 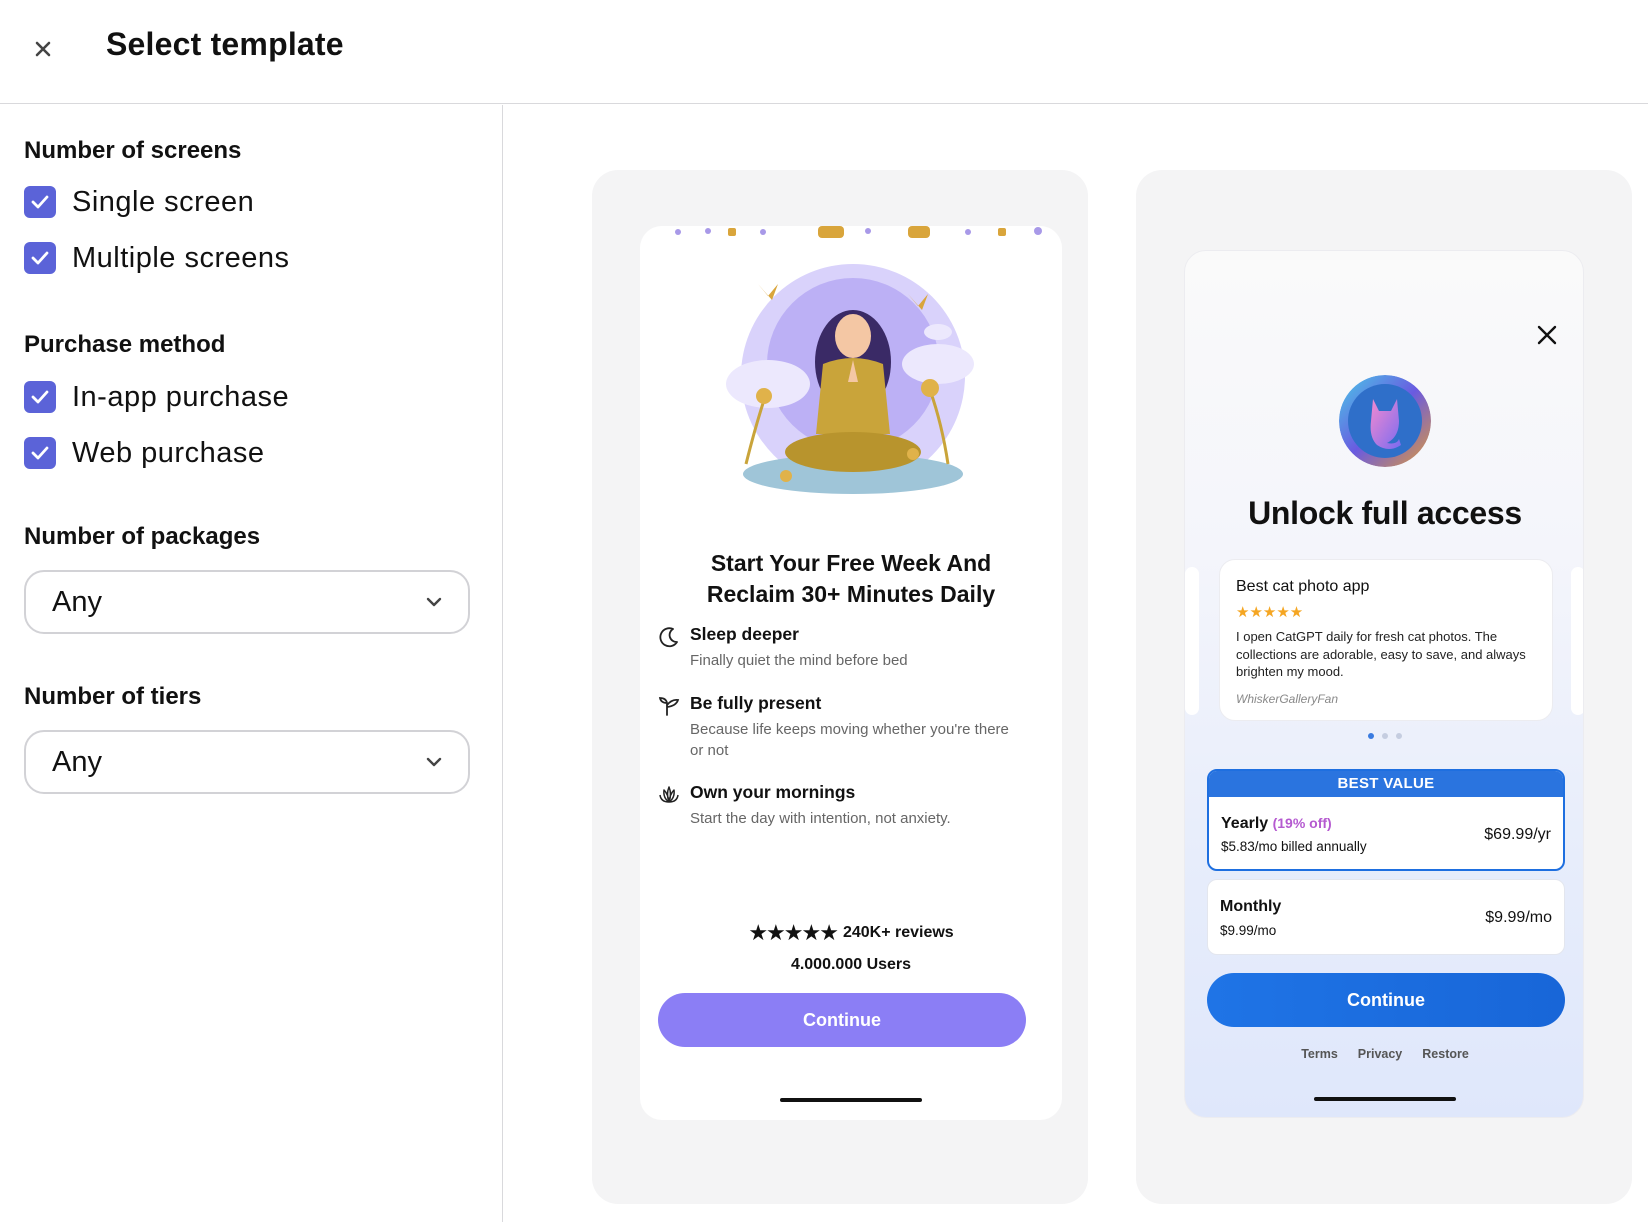 I want to click on checkbox-single-screen: Single screen, so click(x=139, y=202).